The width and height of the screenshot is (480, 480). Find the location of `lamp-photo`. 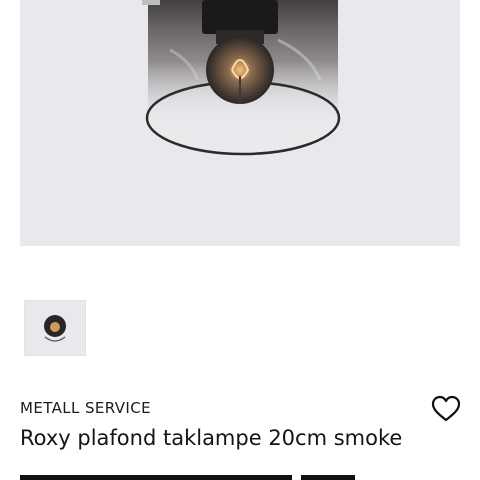

lamp-photo is located at coordinates (241, 78).